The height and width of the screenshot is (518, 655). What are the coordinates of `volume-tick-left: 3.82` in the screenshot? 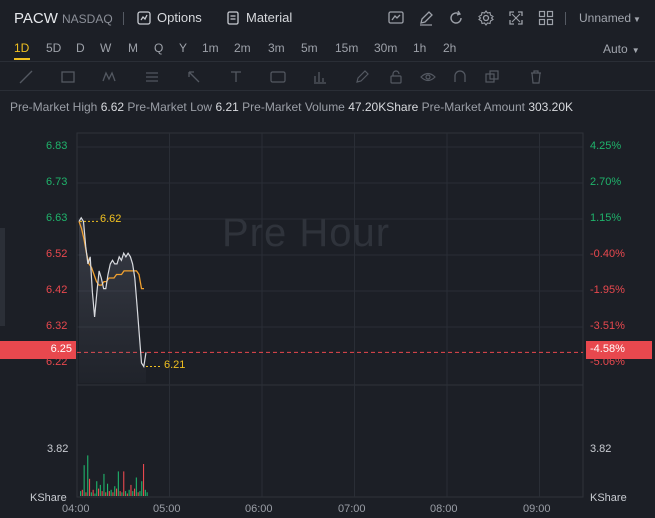 It's located at (58, 449).